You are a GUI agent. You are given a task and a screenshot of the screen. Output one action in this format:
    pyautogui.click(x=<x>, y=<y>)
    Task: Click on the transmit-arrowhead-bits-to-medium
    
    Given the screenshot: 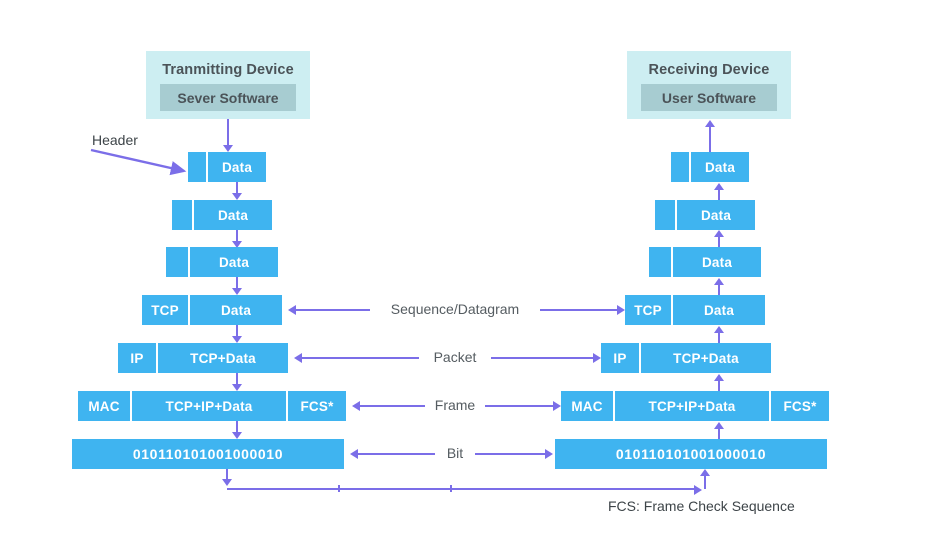 What is the action you would take?
    pyautogui.click(x=227, y=482)
    